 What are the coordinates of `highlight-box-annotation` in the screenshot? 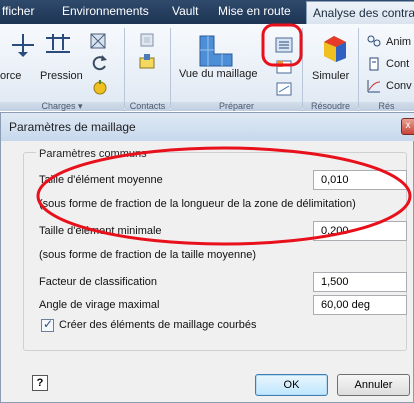 It's located at (282, 45).